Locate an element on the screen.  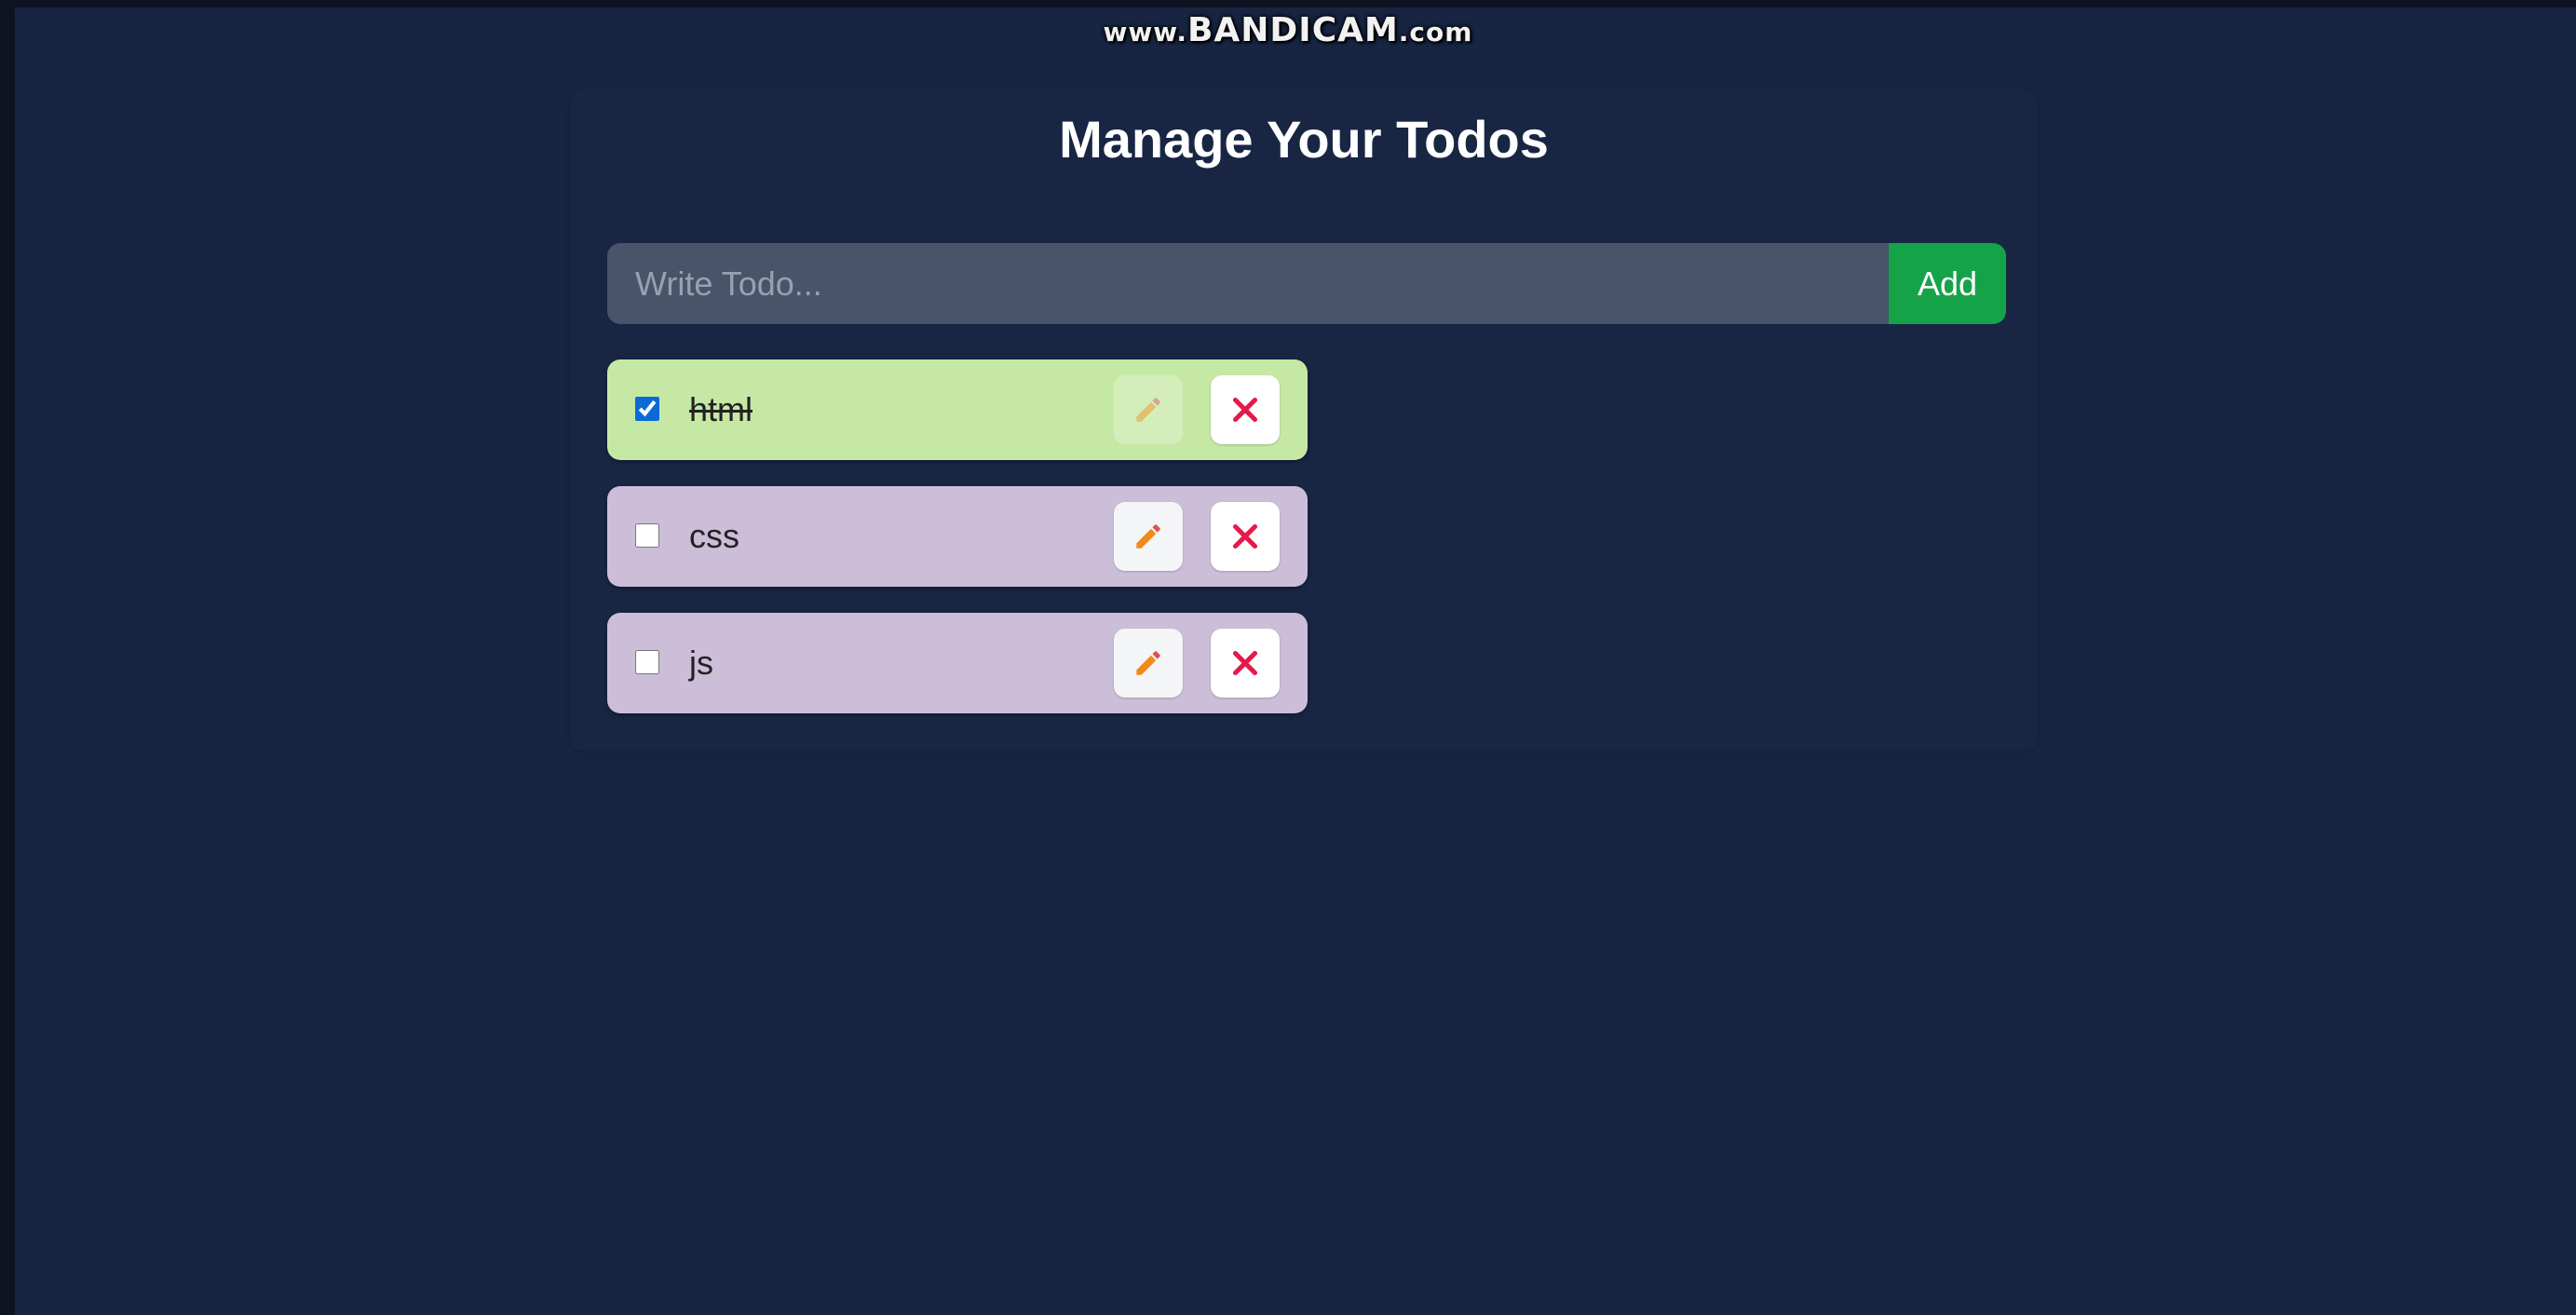
todo-list: html css js is located at coordinates (957, 549).